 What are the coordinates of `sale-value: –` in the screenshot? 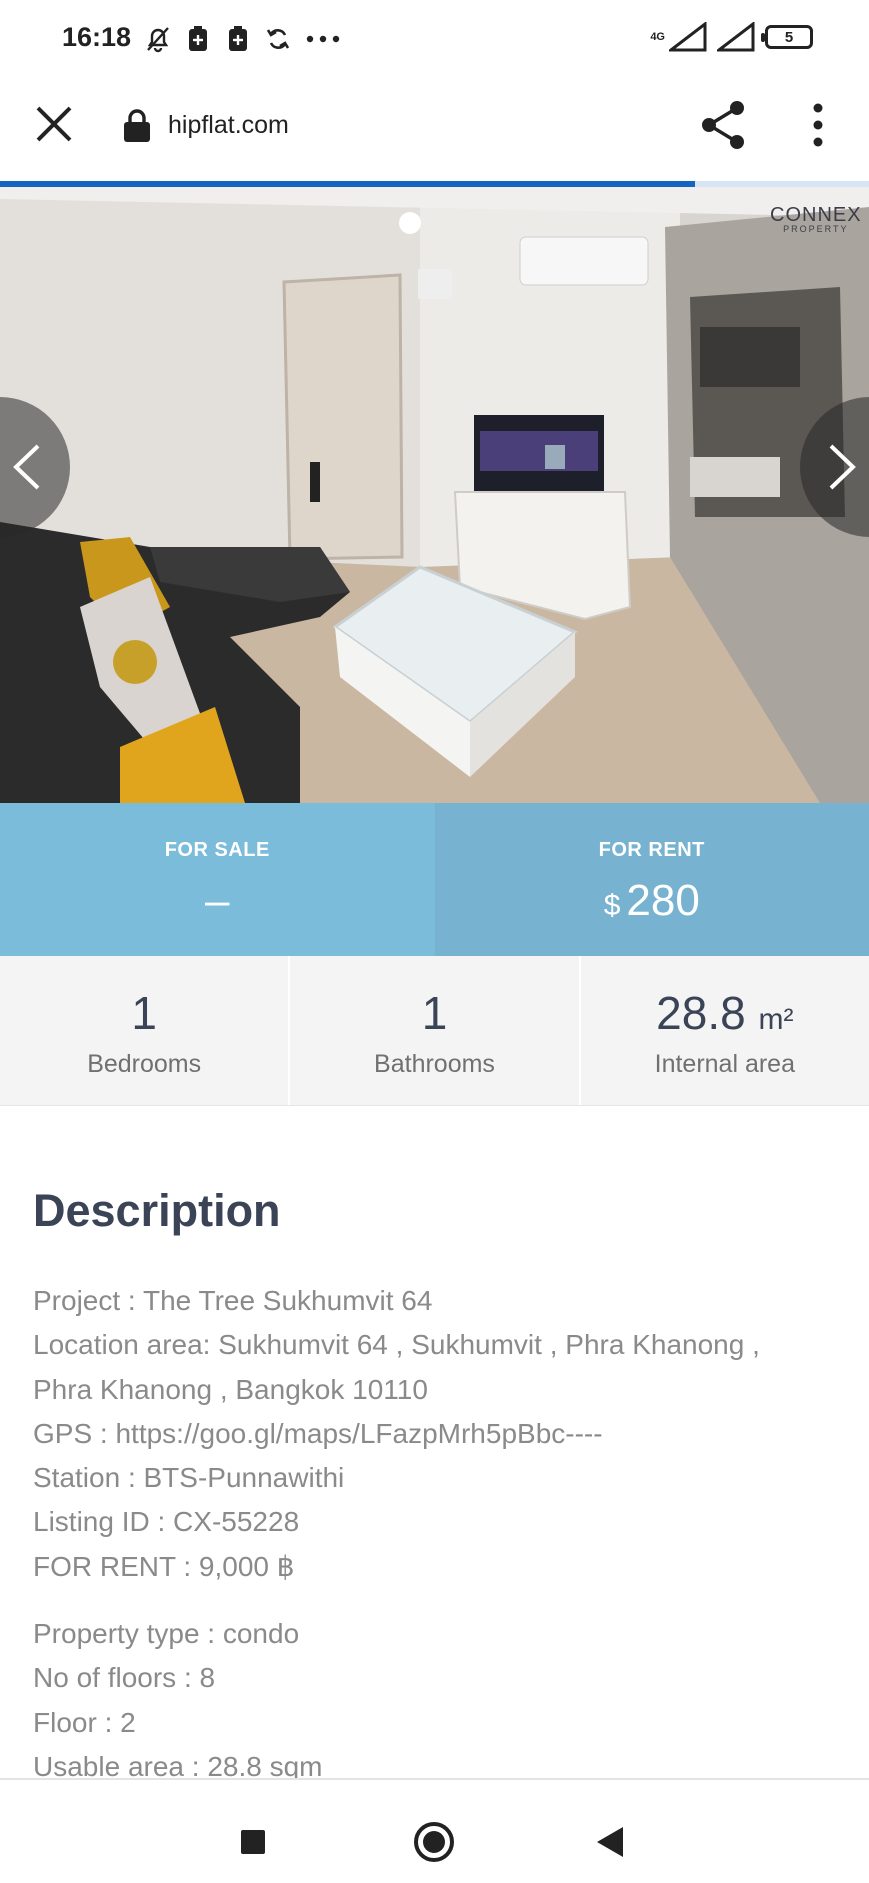 It's located at (217, 900).